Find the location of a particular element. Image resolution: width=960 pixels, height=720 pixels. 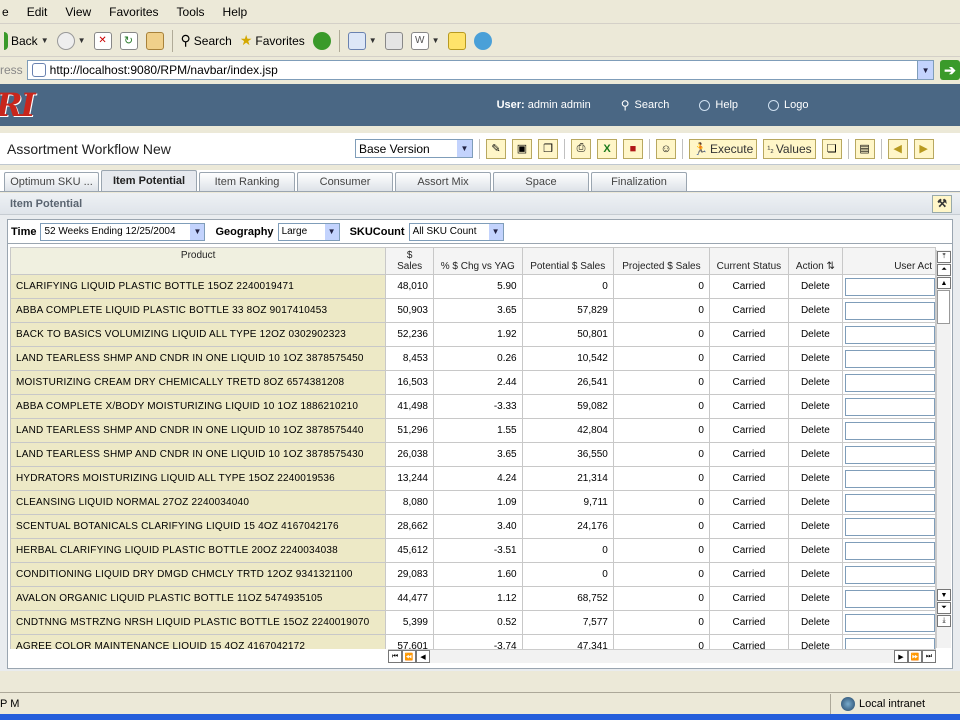

sort-icon: ⇅ is located at coordinates (831, 266).